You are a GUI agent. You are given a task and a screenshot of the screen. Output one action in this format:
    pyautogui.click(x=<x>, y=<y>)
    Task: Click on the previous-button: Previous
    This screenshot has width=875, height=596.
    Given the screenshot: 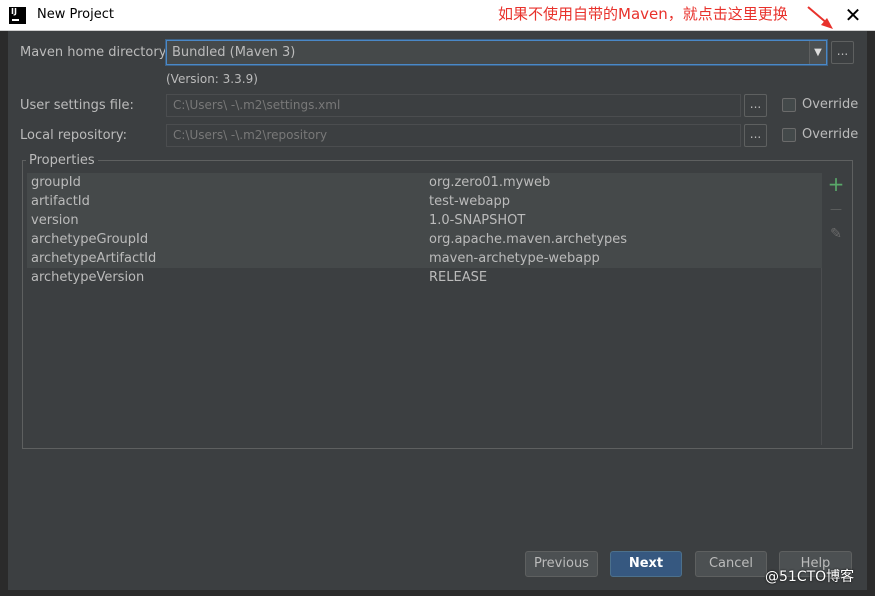 What is the action you would take?
    pyautogui.click(x=561, y=564)
    